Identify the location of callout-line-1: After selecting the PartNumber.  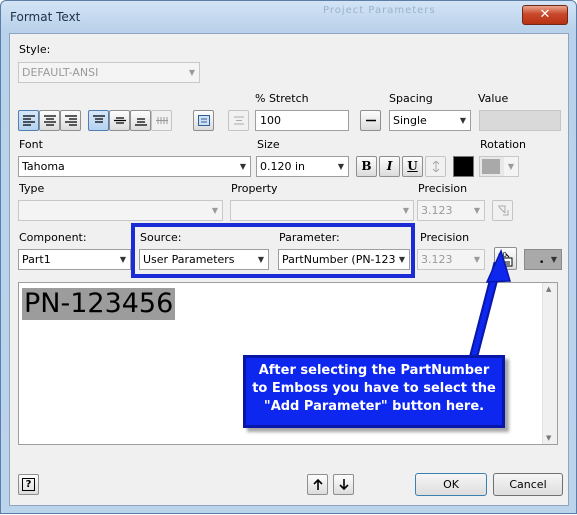
(374, 370).